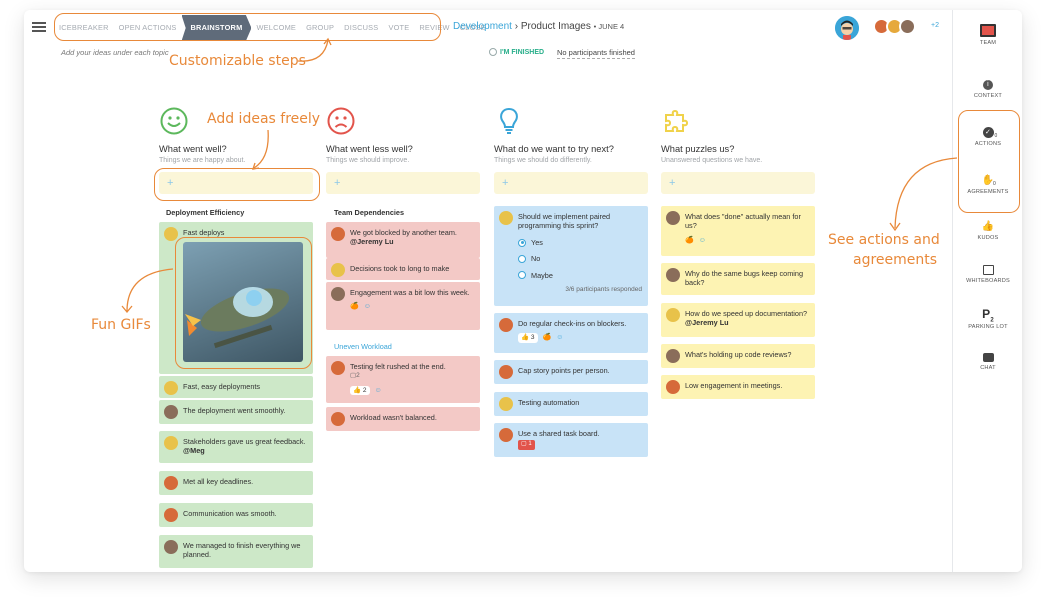 This screenshot has width=1048, height=608. I want to click on sidebar-item-team: TEAM, so click(987, 35).